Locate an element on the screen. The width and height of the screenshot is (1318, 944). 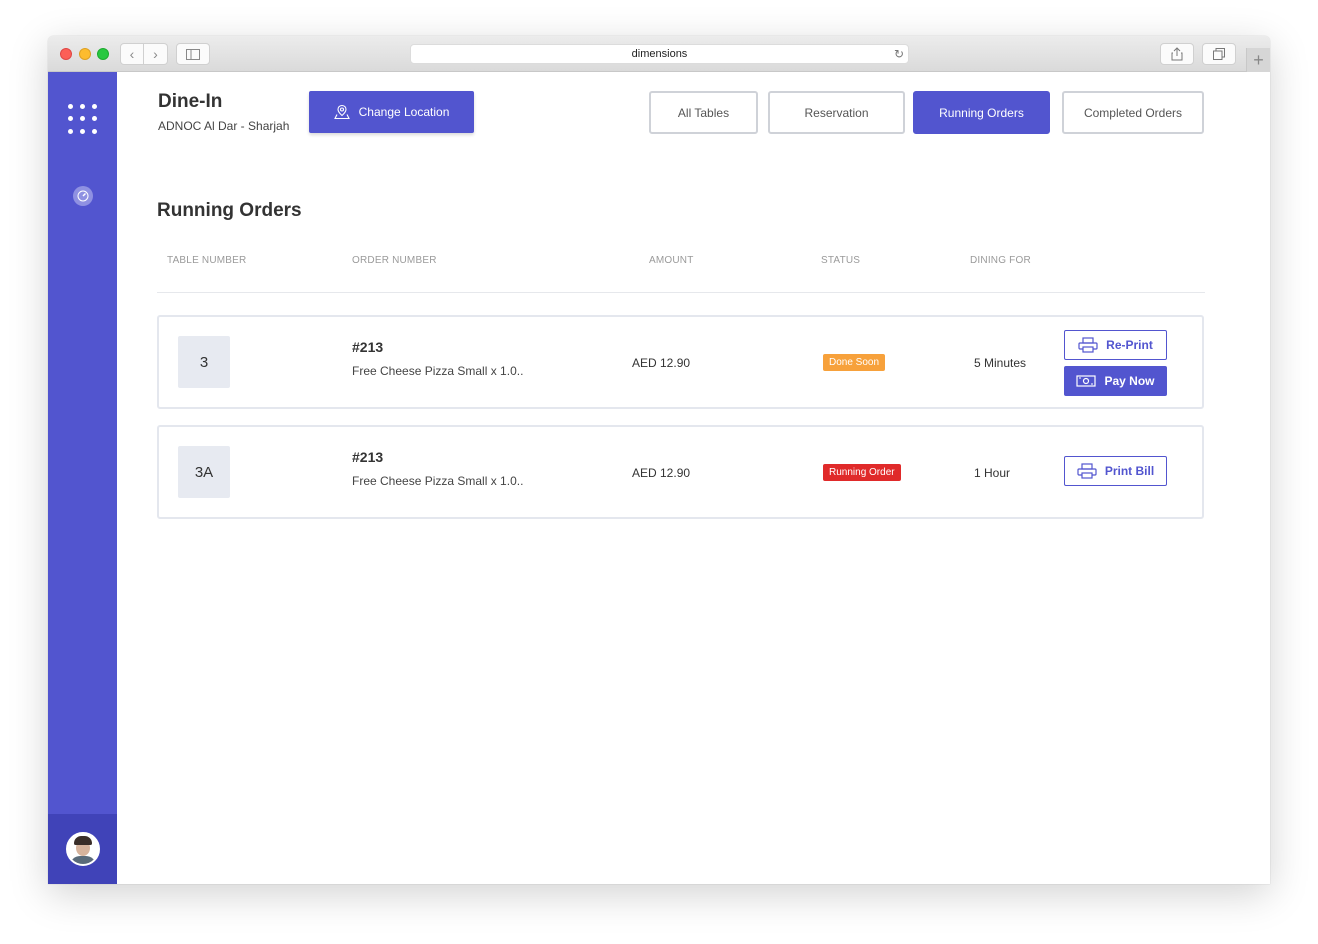
apps-grid-icon is located at coordinates (83, 119).